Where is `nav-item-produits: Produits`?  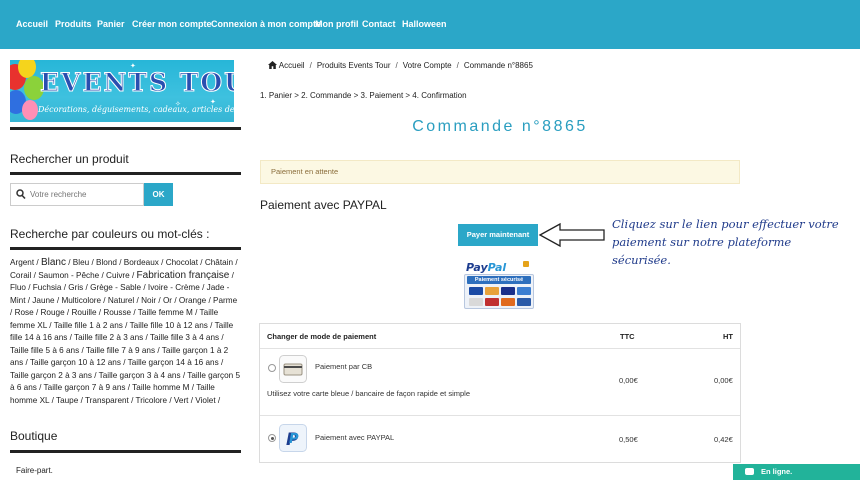
nav-item-produits: Produits is located at coordinates (73, 24).